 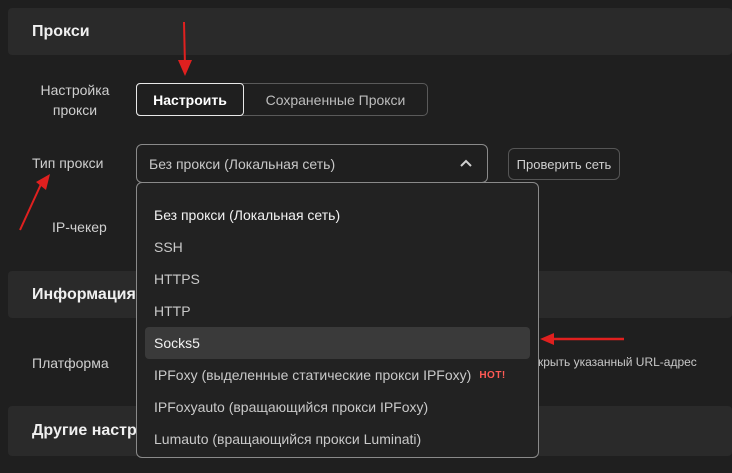 I want to click on platform-label: Платформа, so click(x=70, y=363).